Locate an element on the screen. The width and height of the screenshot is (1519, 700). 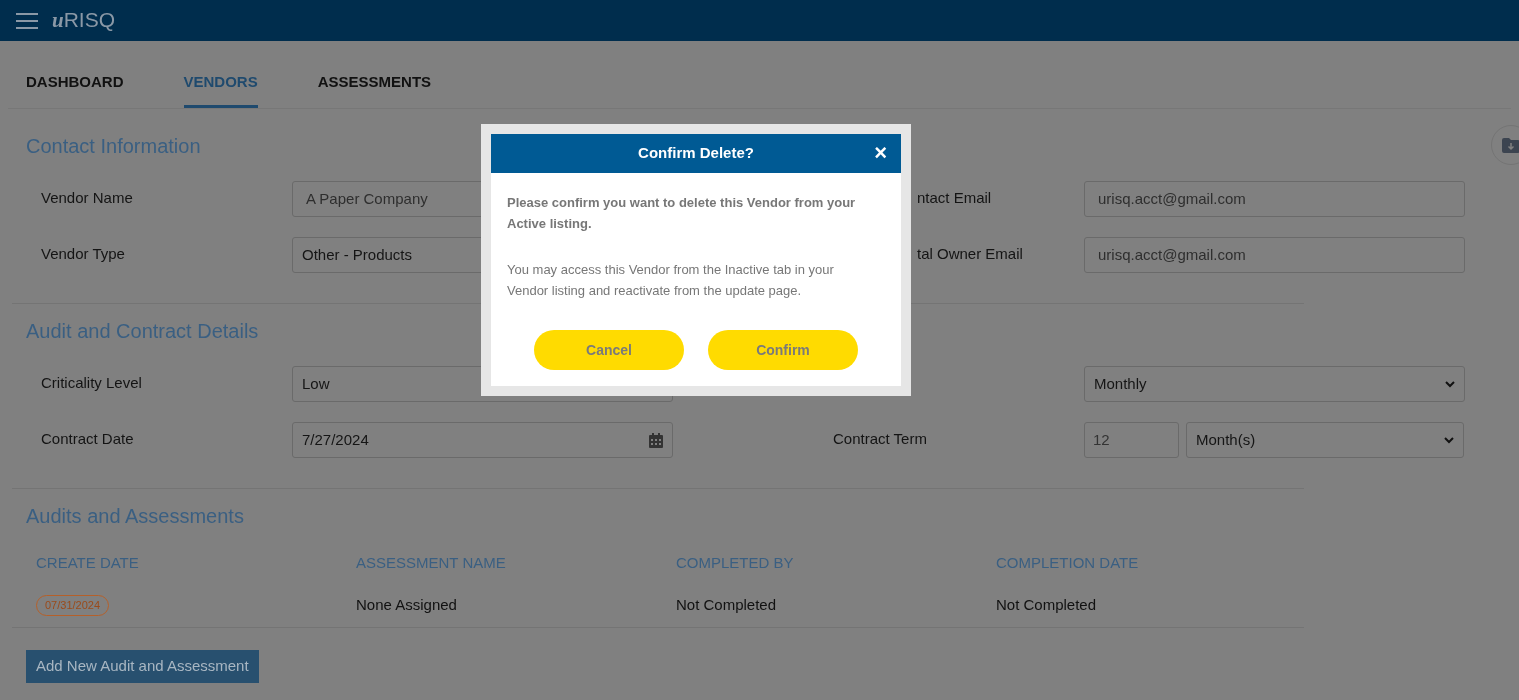
section-heading: Audits and Assessments is located at coordinates (135, 516).